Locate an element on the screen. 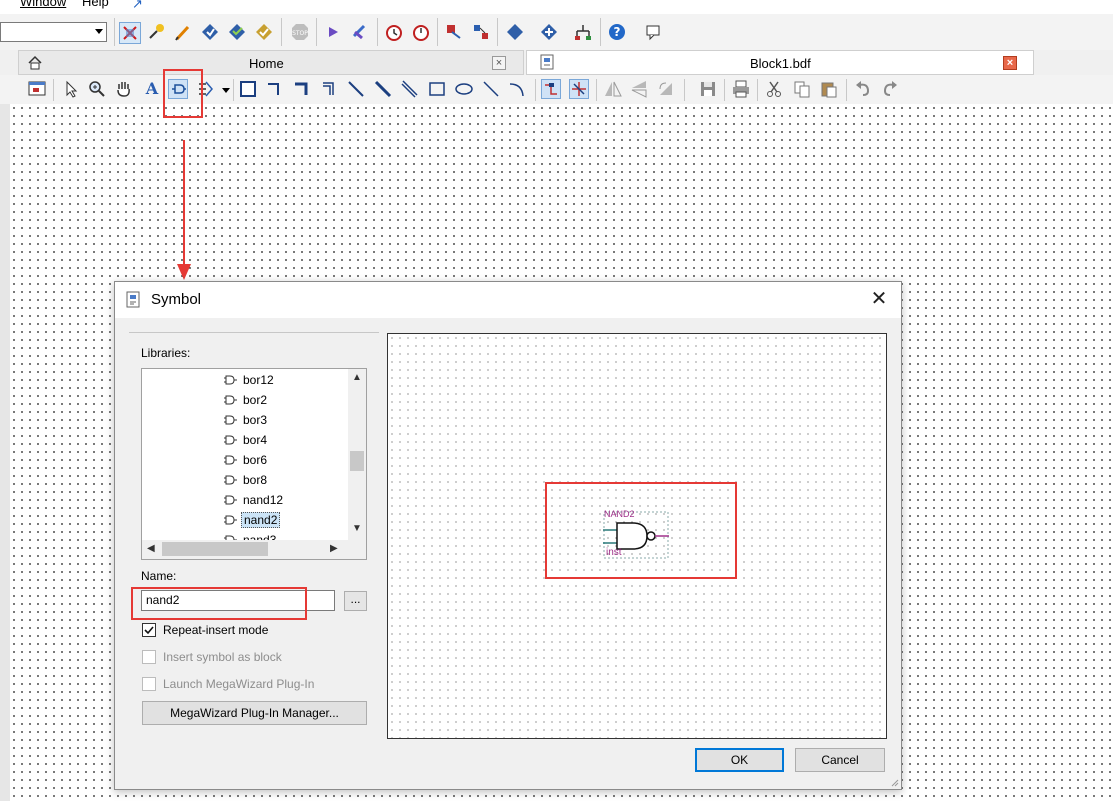 The width and height of the screenshot is (1113, 801). dialog-title-bar: Symbol ✕ is located at coordinates (508, 300).